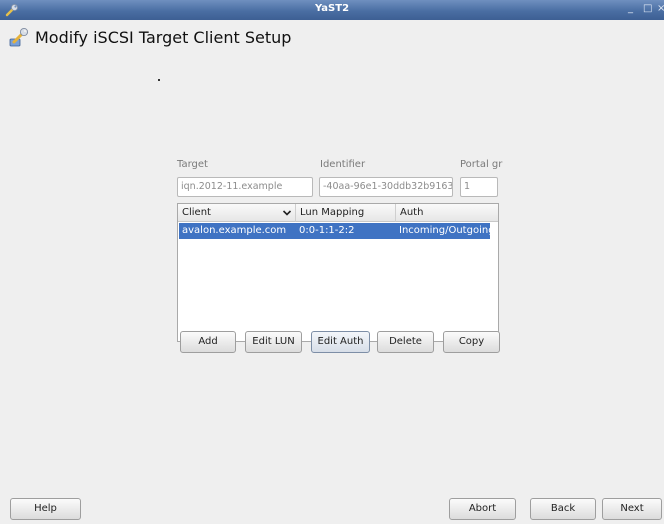  Describe the element at coordinates (345, 213) in the screenshot. I see `column-header-lun-mapping: Lun Mapping` at that location.